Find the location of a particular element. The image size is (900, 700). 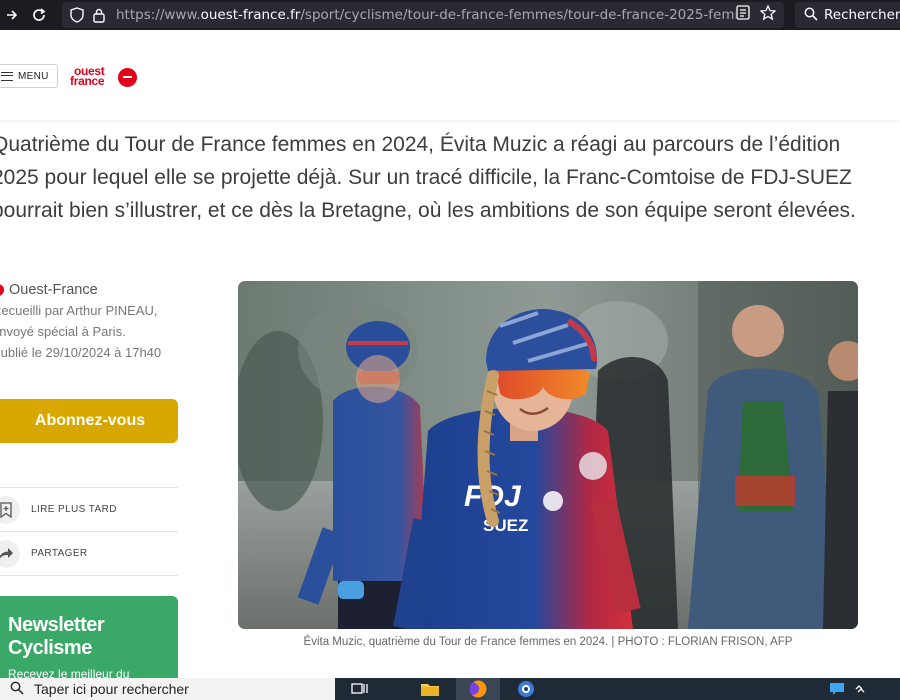

reload-icon is located at coordinates (39, 15).